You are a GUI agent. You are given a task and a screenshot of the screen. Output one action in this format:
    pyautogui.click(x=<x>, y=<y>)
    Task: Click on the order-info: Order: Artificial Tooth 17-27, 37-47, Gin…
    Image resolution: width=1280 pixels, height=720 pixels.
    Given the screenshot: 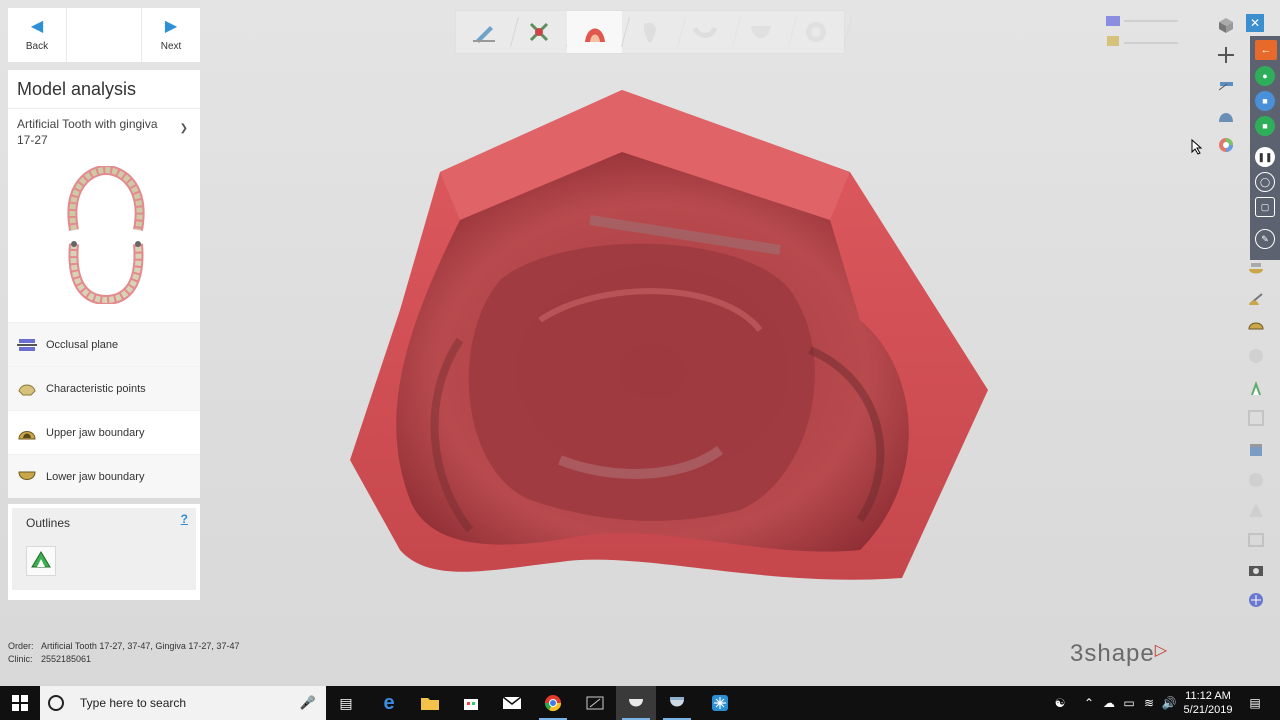 What is the action you would take?
    pyautogui.click(x=123, y=653)
    